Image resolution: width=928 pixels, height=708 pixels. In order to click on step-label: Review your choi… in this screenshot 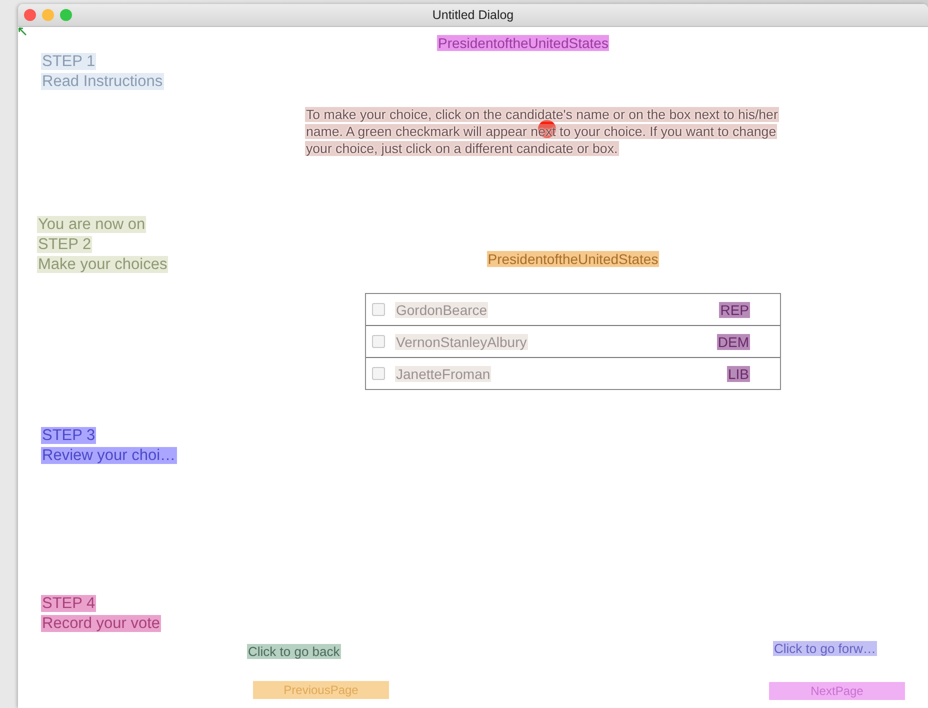, I will do `click(109, 455)`.